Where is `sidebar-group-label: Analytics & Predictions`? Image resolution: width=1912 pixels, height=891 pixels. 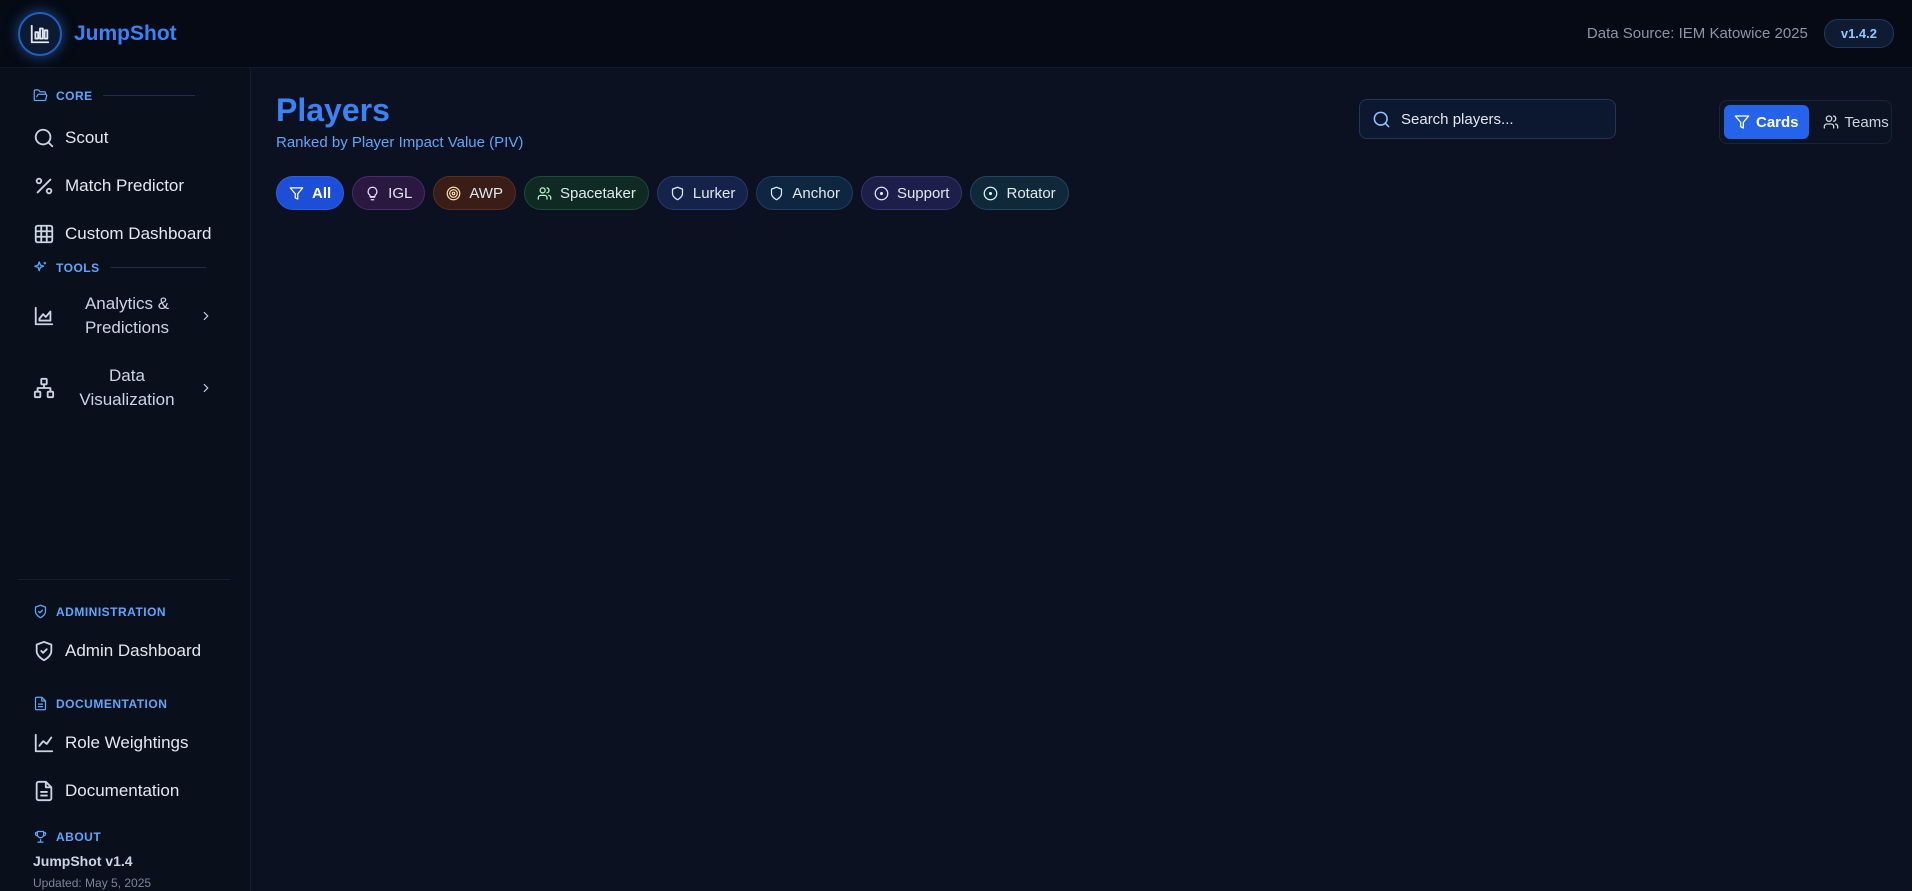 sidebar-group-label: Analytics & Predictions is located at coordinates (127, 315).